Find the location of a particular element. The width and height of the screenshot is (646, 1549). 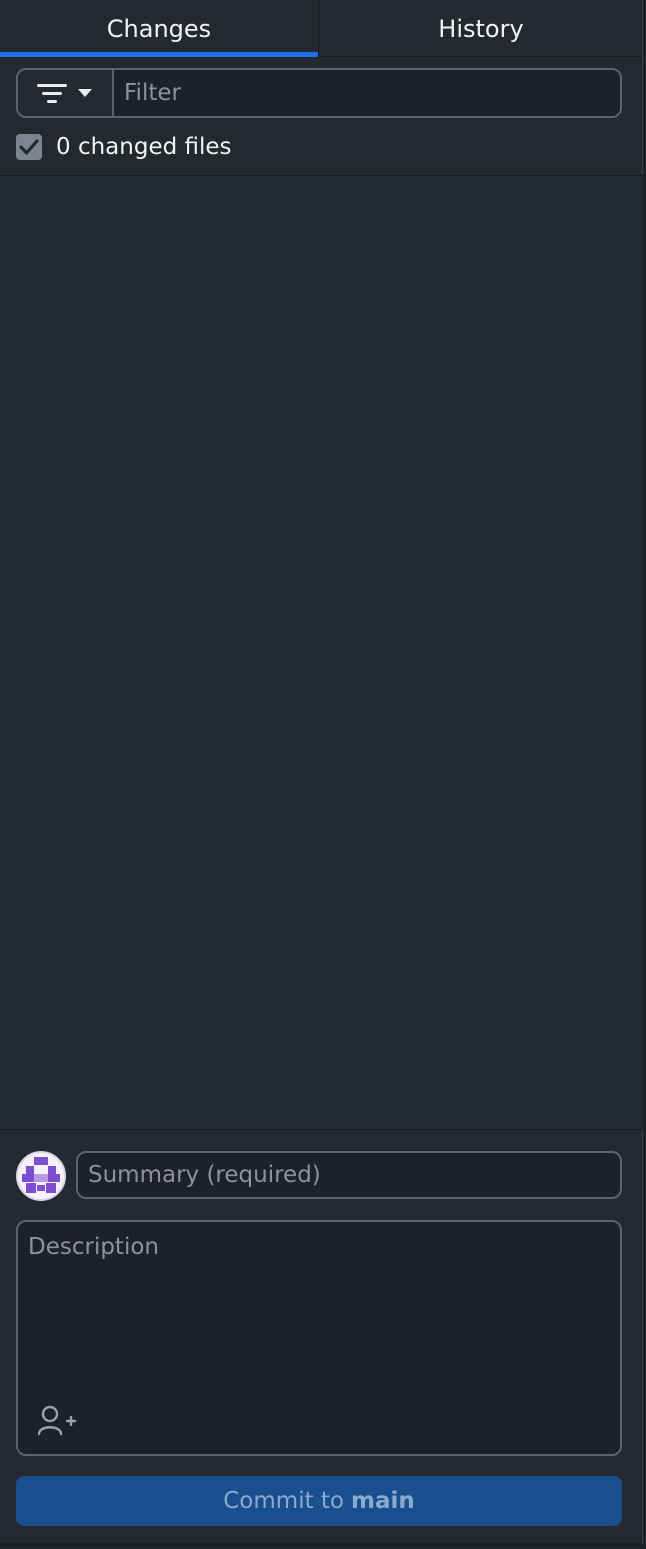

tab-changes-label: Changes is located at coordinates (159, 28).